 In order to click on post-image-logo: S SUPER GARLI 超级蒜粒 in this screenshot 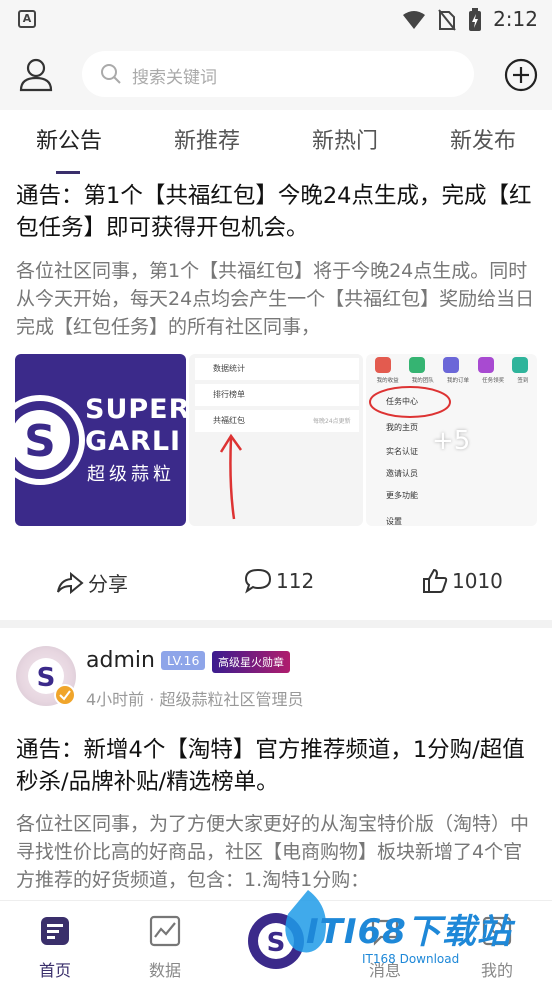, I will do `click(100, 440)`.